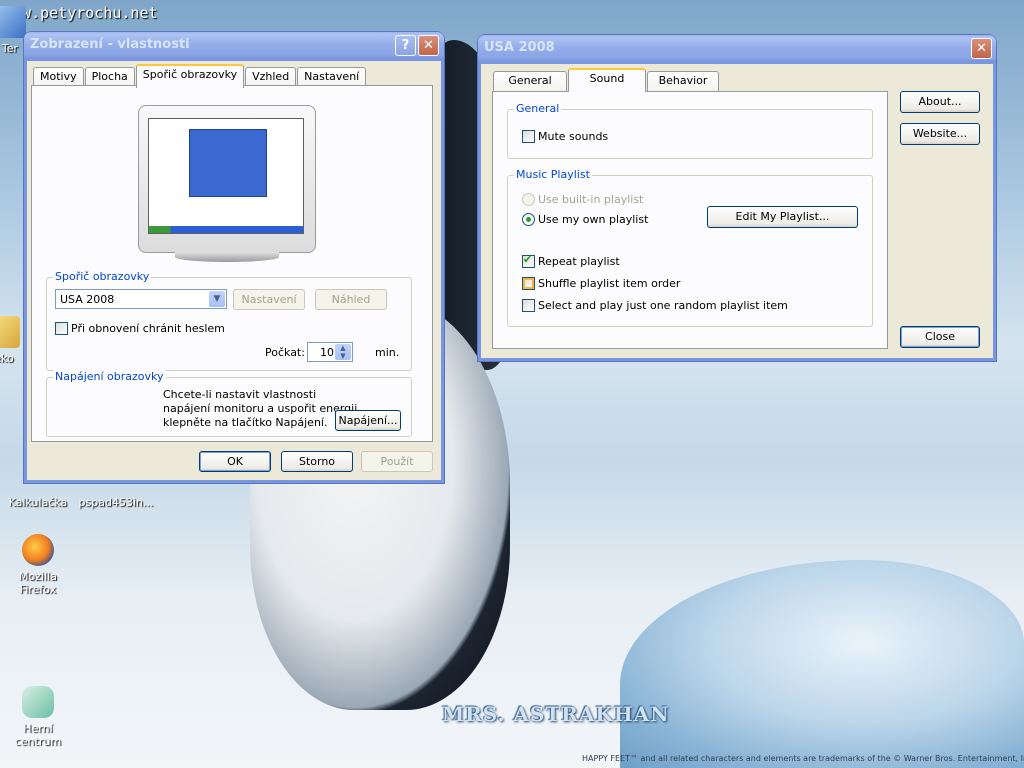  Describe the element at coordinates (217, 299) in the screenshot. I see `chevron-down-icon: ▼` at that location.